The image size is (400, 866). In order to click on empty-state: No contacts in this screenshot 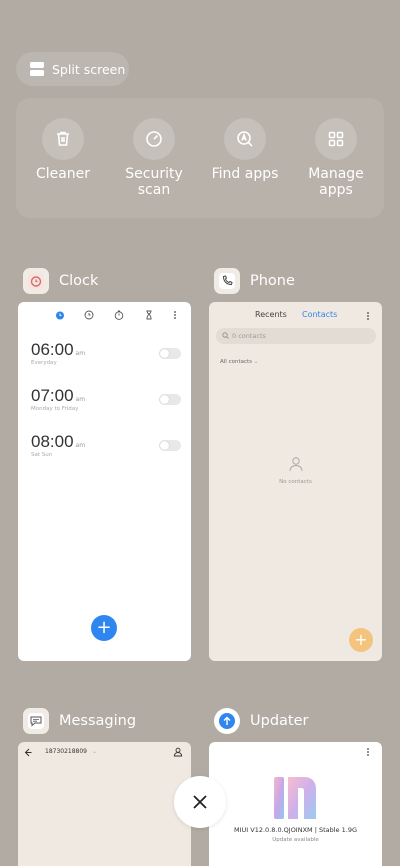, I will do `click(295, 470)`.